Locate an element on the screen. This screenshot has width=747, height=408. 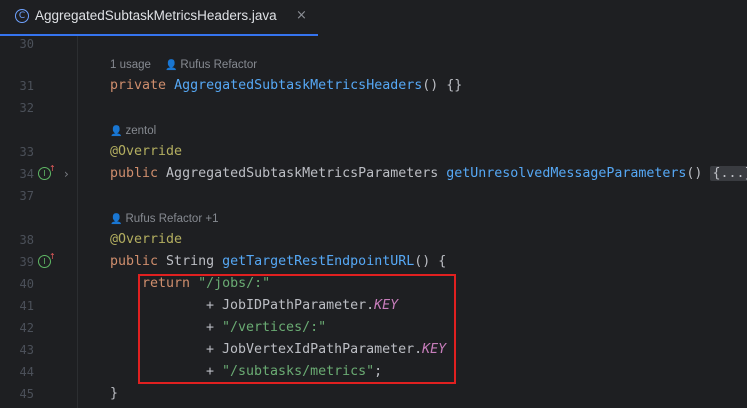
line-number: 42 is located at coordinates (26, 328).